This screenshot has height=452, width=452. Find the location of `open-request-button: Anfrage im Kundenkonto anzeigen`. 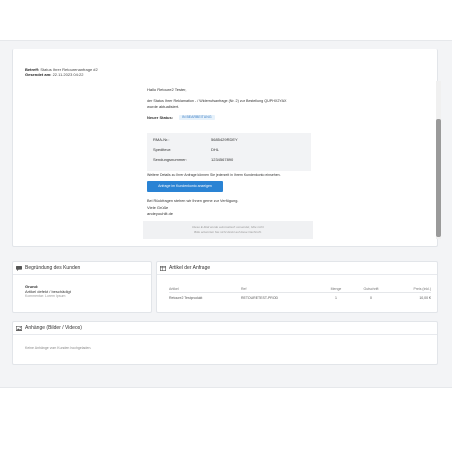

open-request-button: Anfrage im Kundenkonto anzeigen is located at coordinates (185, 186).